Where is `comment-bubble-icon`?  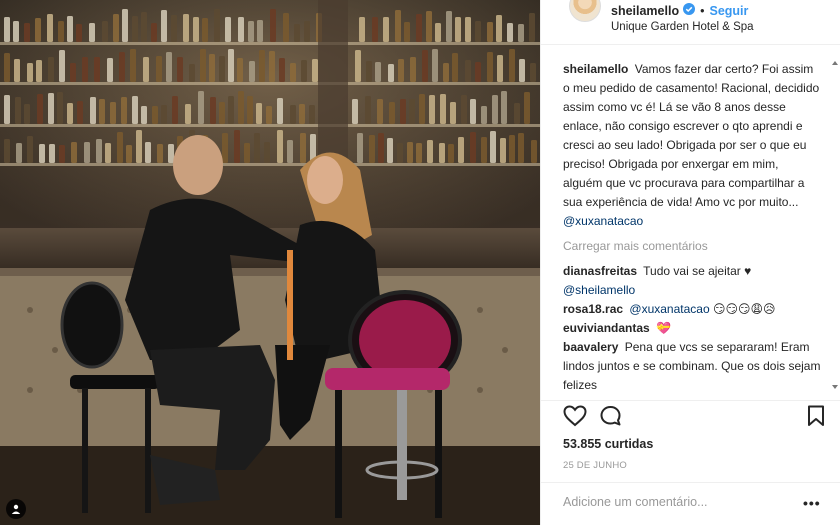
comment-bubble-icon is located at coordinates (611, 418).